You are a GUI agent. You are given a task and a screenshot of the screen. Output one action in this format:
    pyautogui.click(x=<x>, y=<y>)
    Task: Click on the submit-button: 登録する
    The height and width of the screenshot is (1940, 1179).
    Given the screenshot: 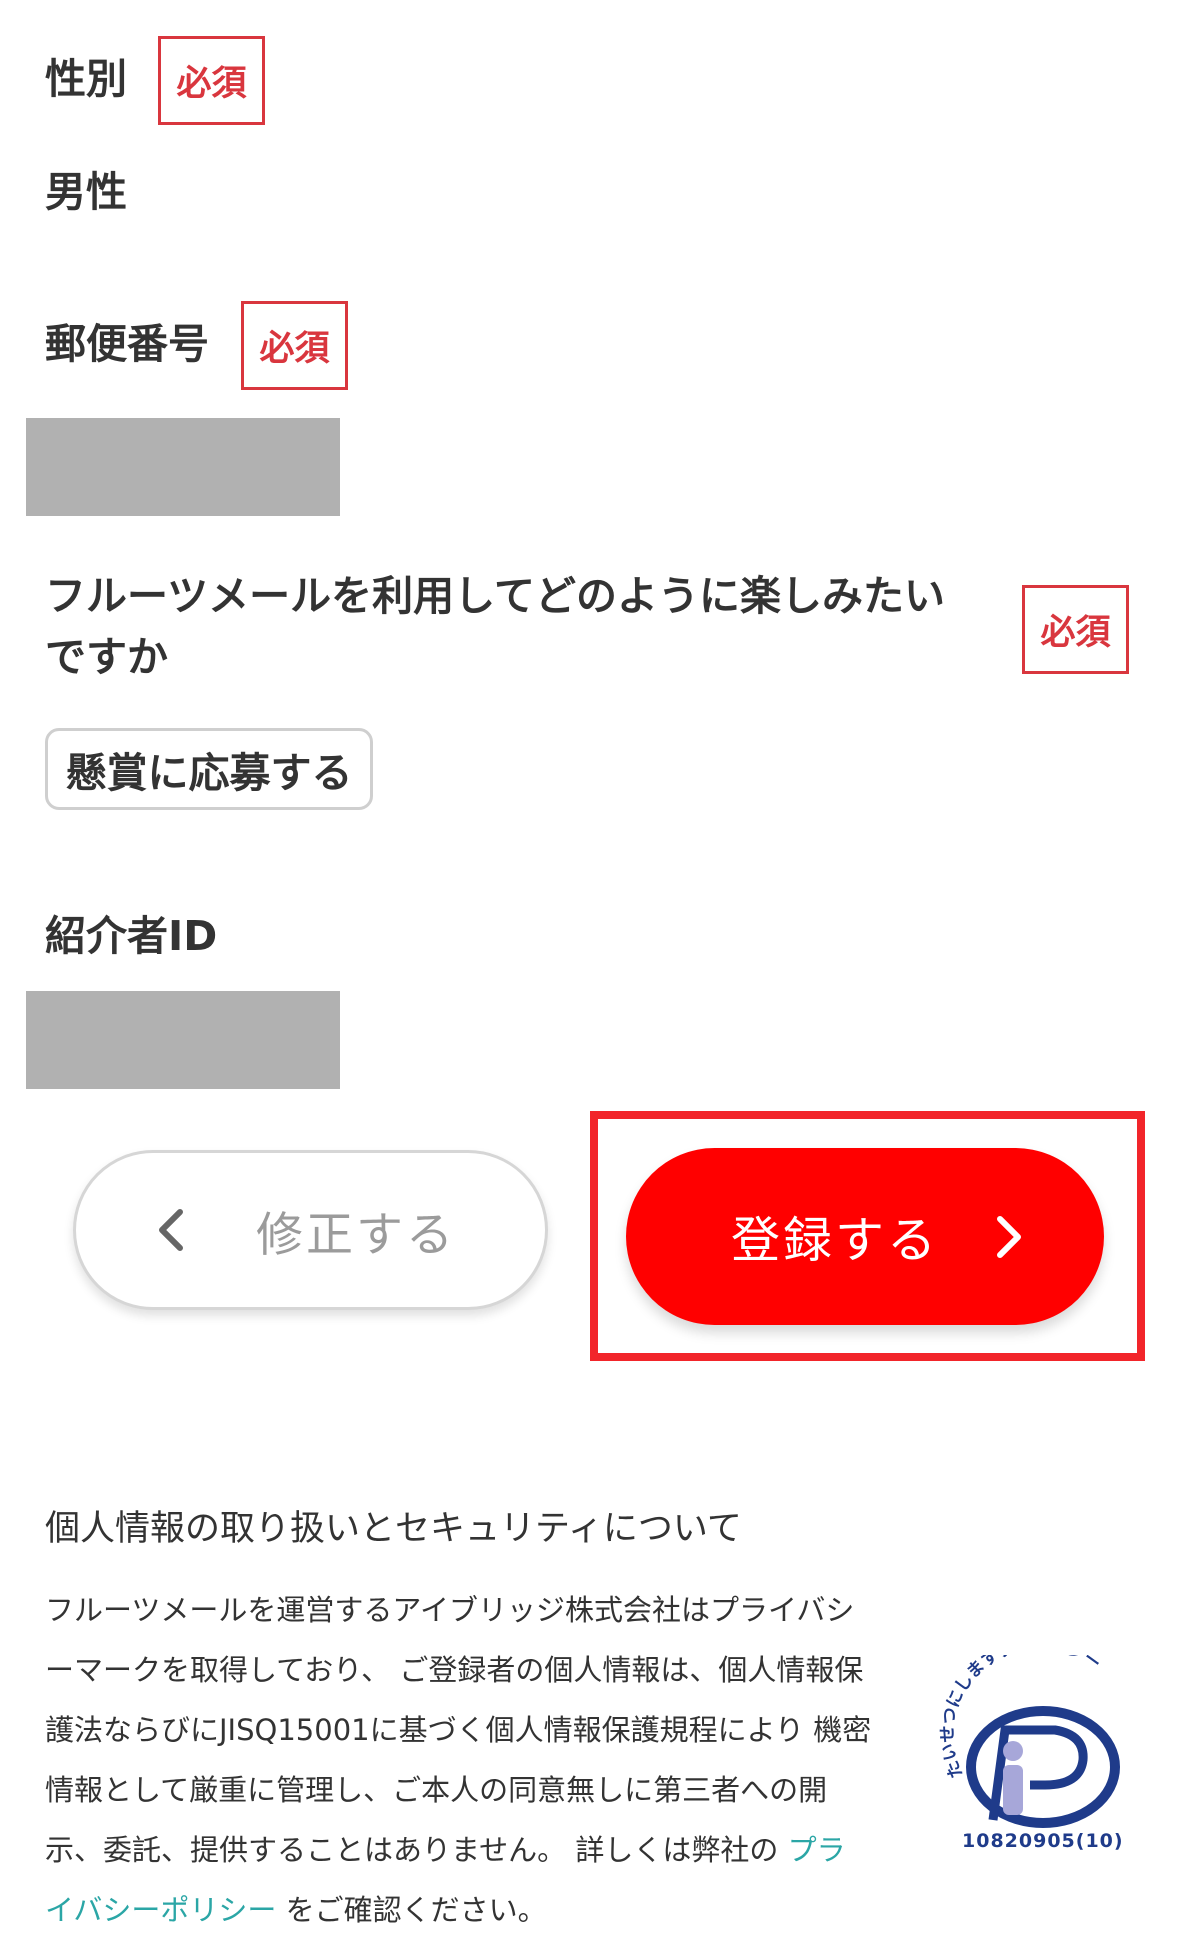 What is the action you would take?
    pyautogui.click(x=865, y=1236)
    